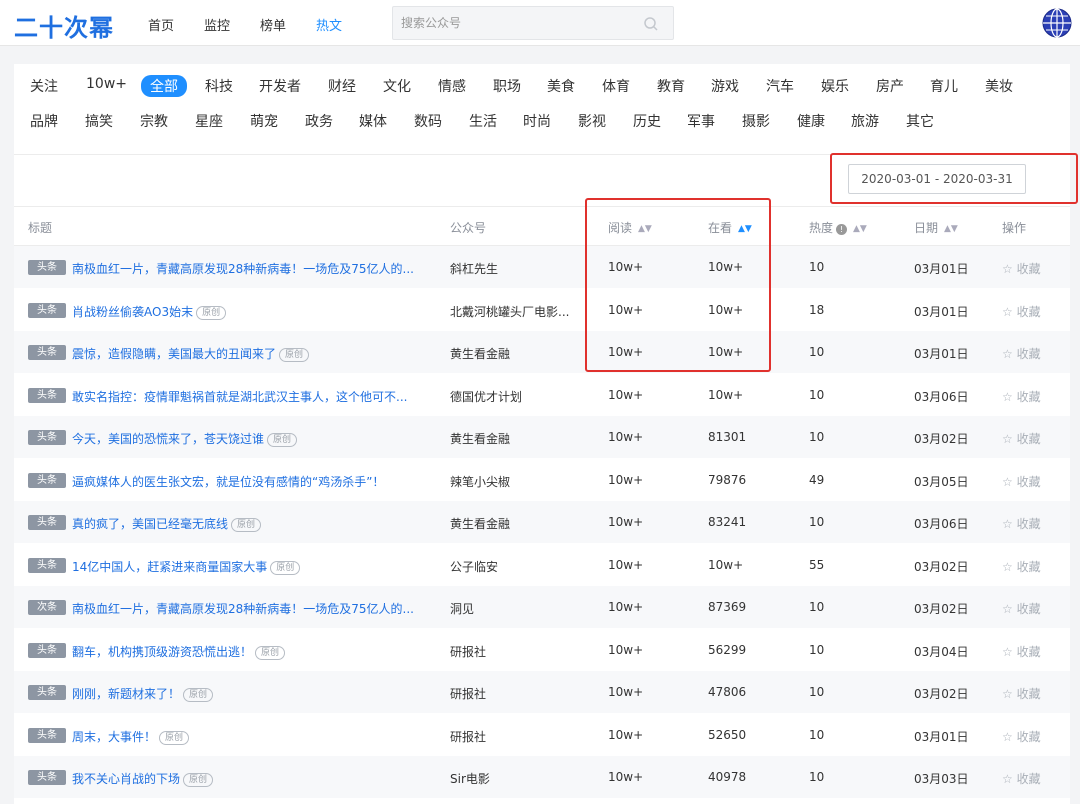 The width and height of the screenshot is (1080, 804). What do you see at coordinates (185, 438) in the screenshot?
I see `article-title-link: 今天，美国的恐慌来了，苍天饶过谁 原创` at bounding box center [185, 438].